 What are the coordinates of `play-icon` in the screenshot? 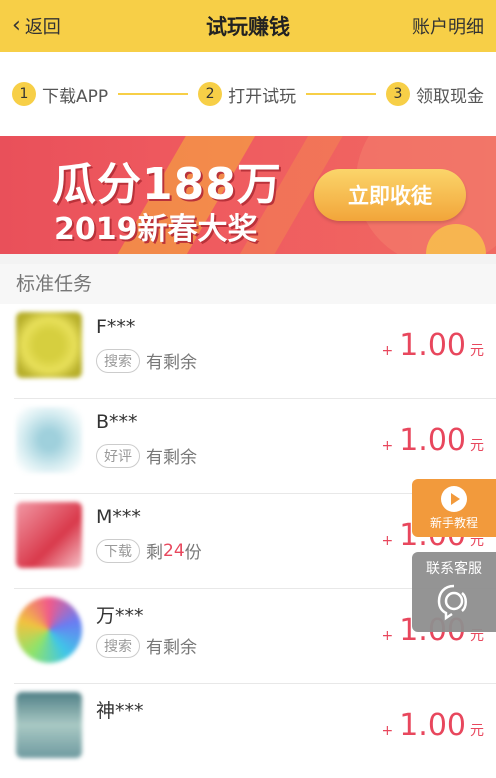 It's located at (454, 499).